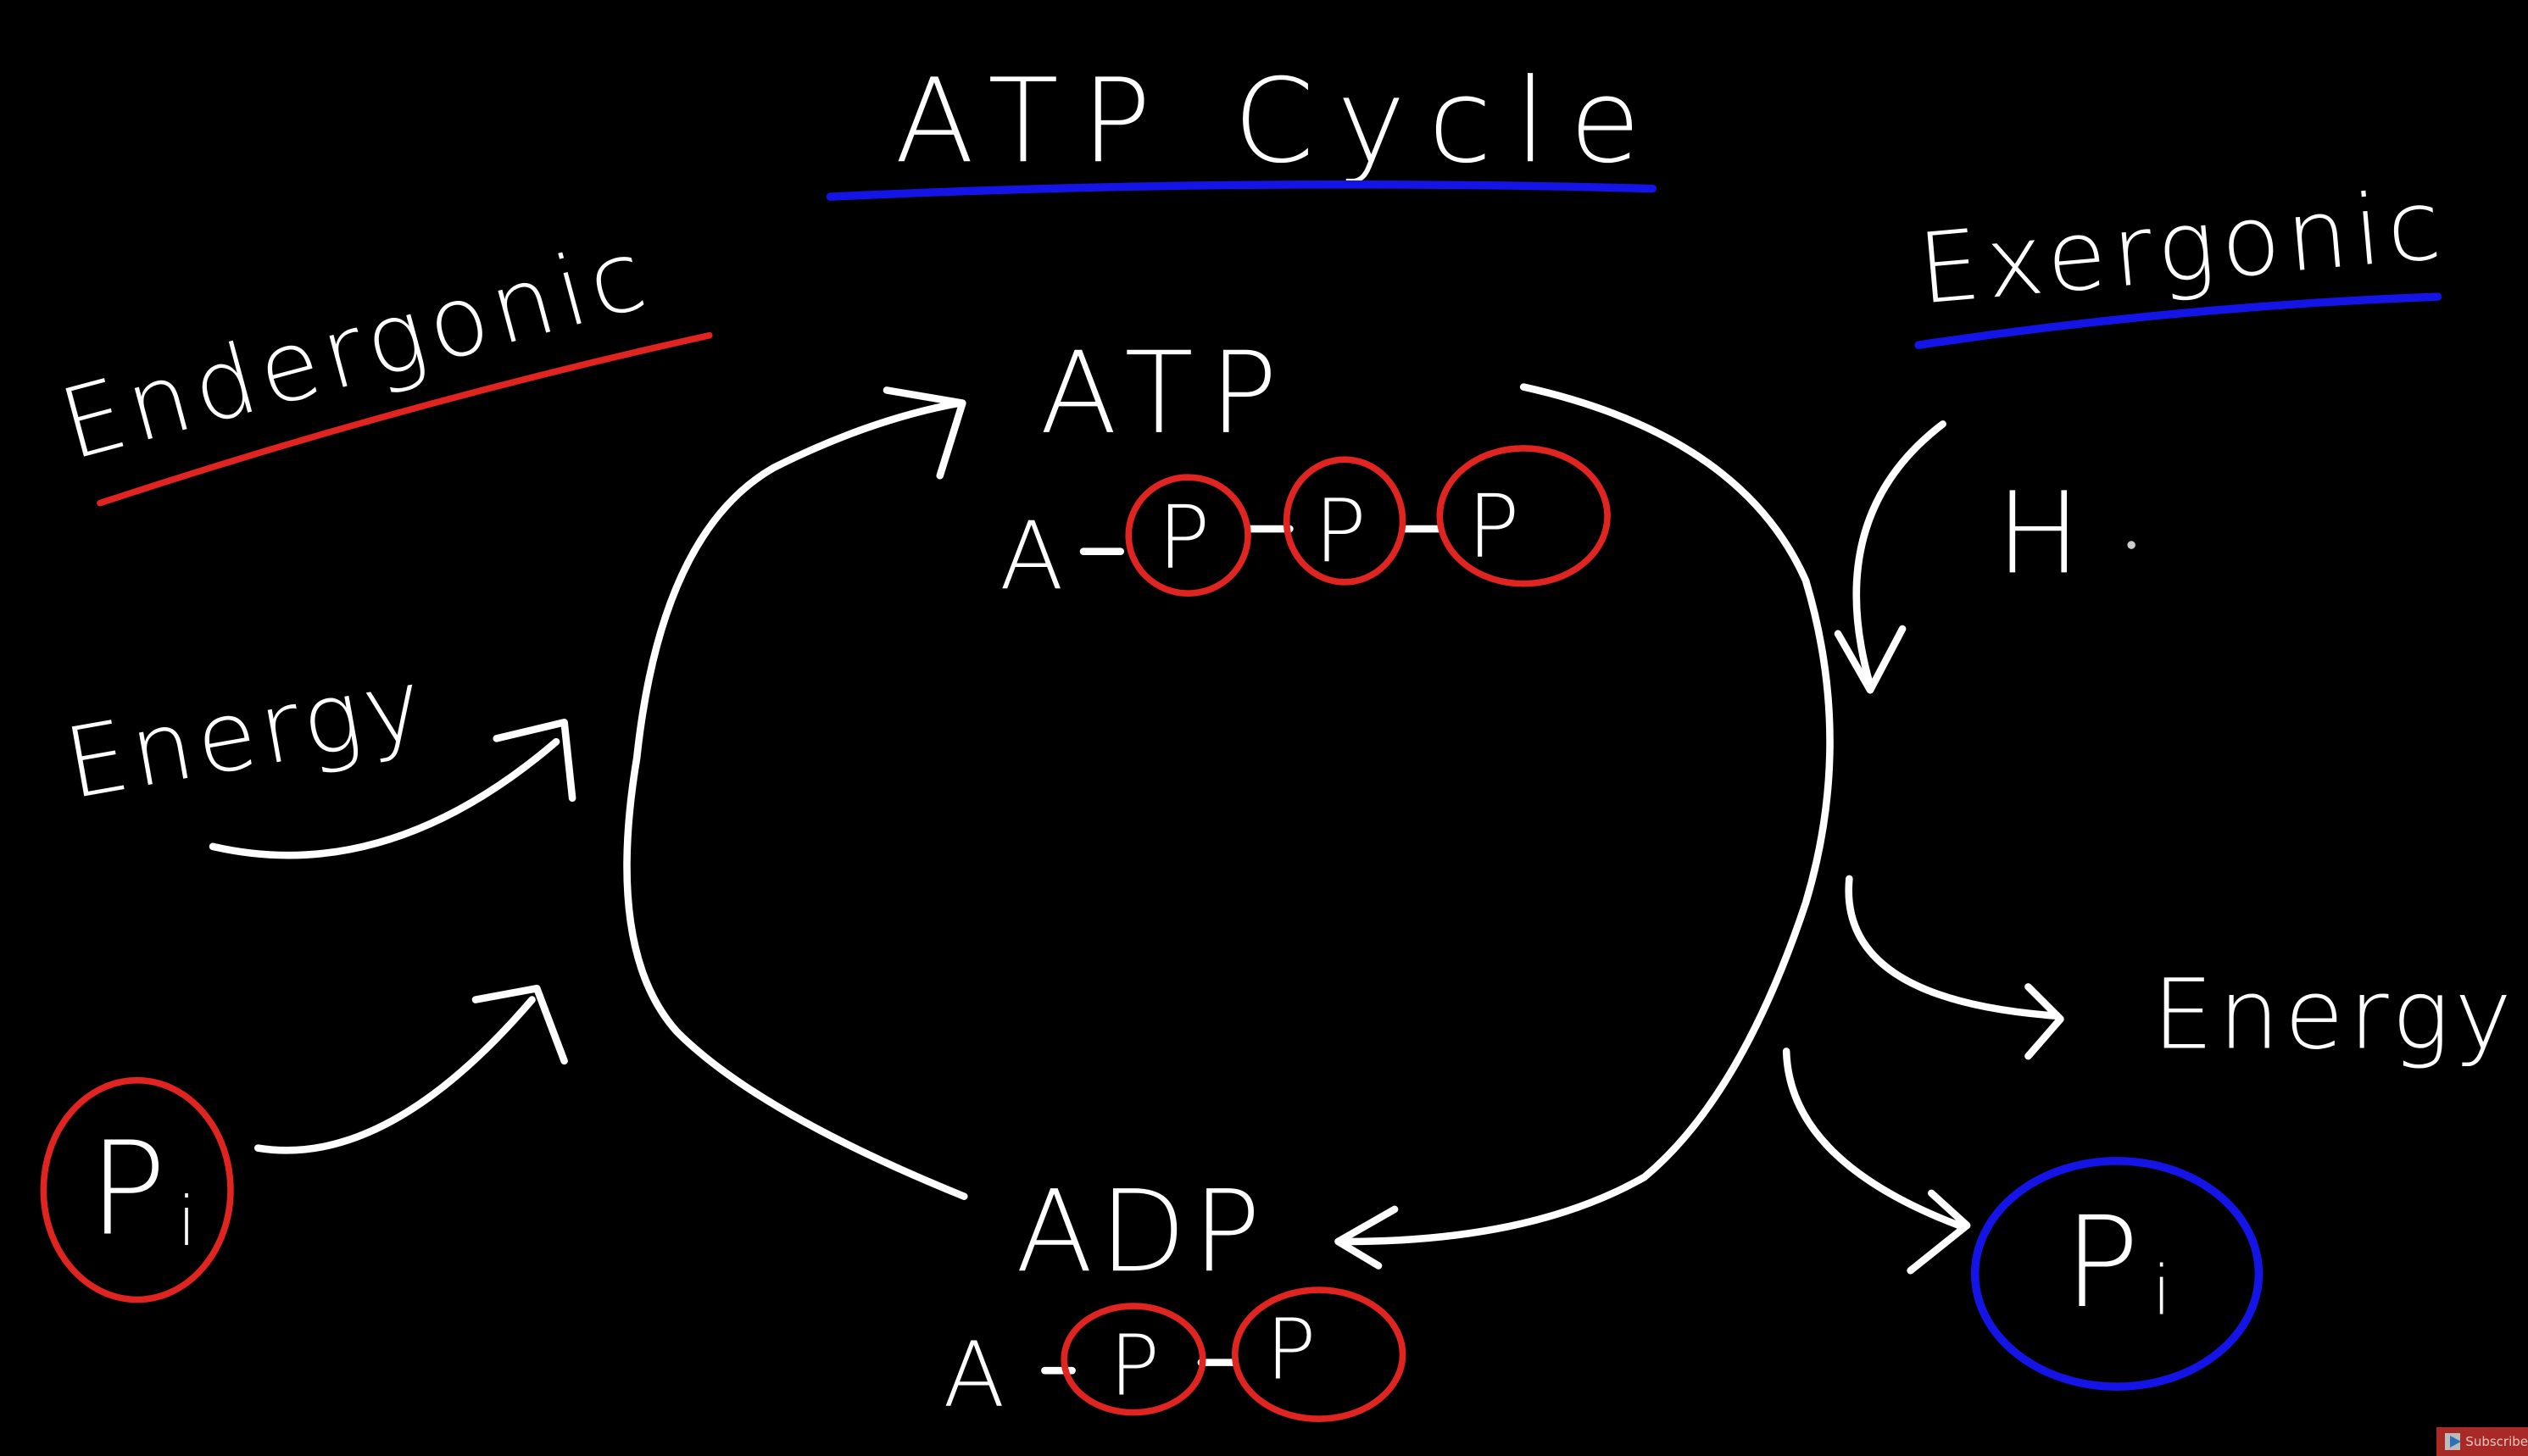 The height and width of the screenshot is (1456, 2528). I want to click on water-arrow, so click(1890, 557).